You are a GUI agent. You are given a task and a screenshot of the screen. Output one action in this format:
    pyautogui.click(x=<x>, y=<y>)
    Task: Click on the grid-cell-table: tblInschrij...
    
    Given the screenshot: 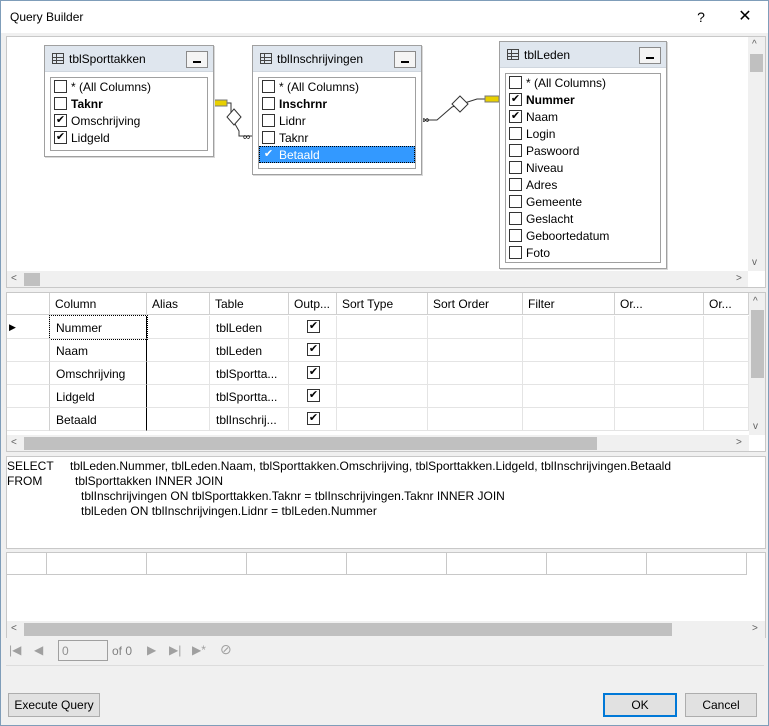 What is the action you would take?
    pyautogui.click(x=249, y=419)
    